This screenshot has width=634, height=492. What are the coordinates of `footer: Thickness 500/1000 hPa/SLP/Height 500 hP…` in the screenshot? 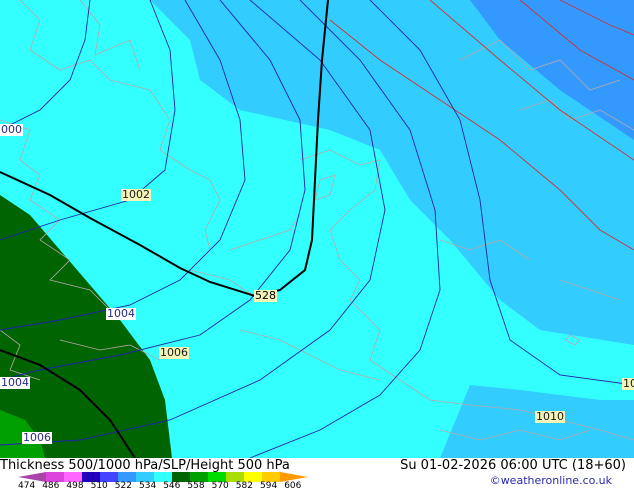 It's located at (317, 475).